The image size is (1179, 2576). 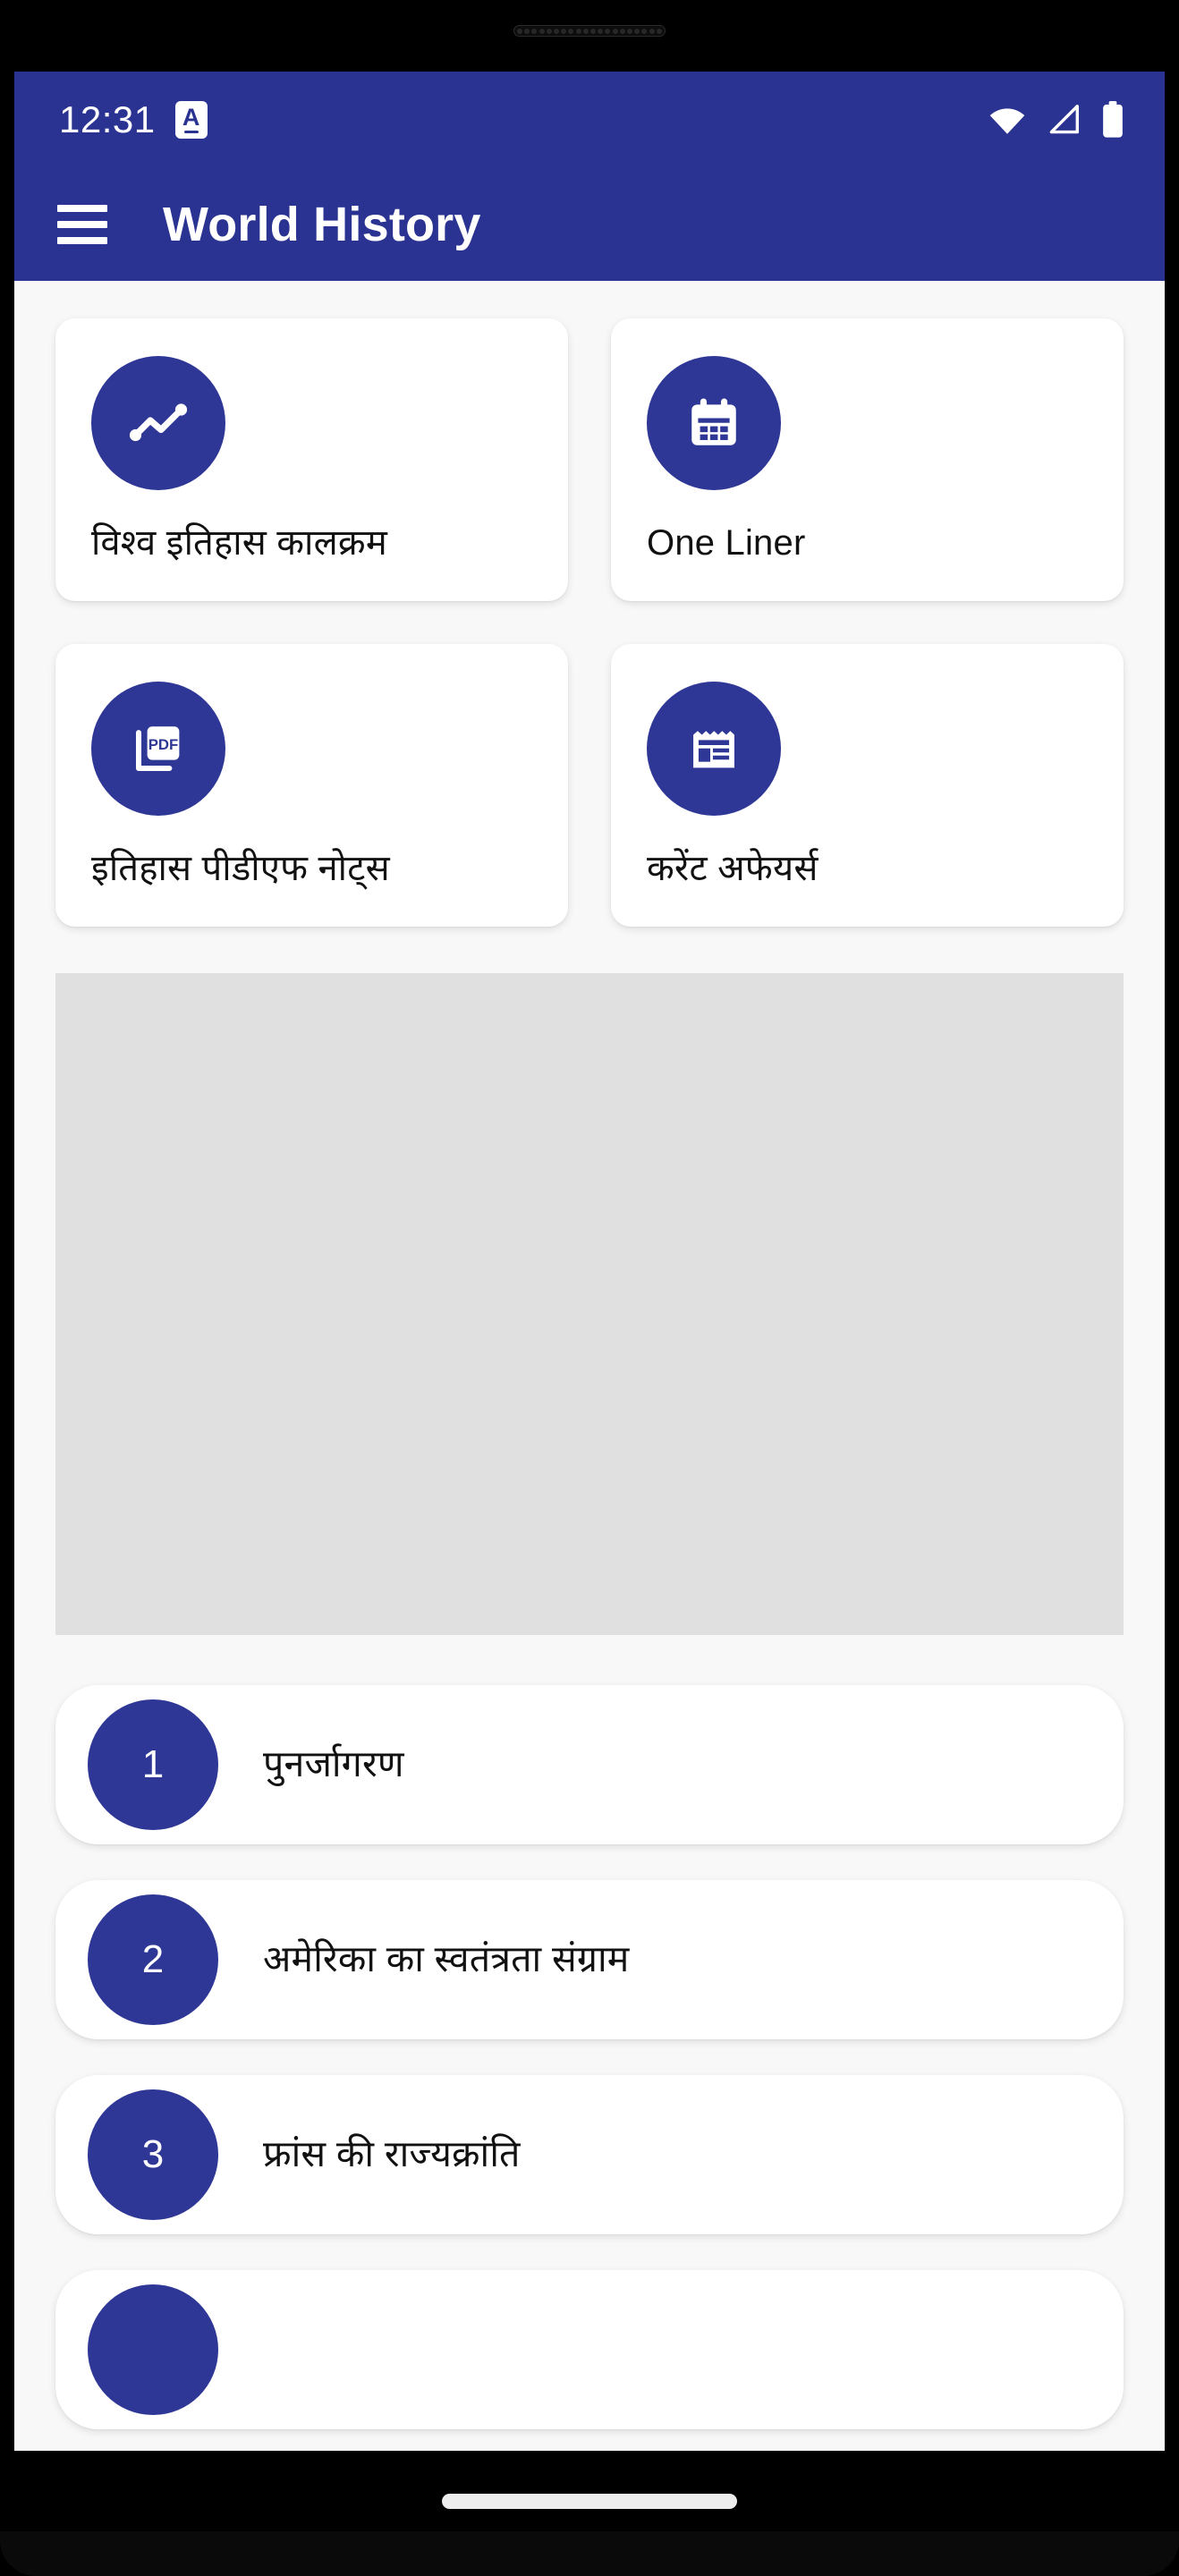 I want to click on status-time: 12:31, so click(x=108, y=118).